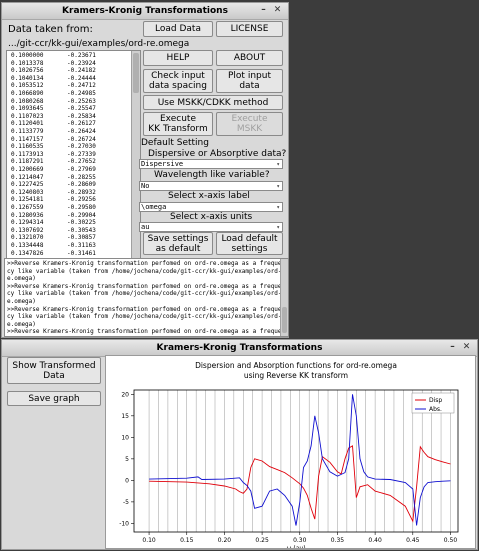 Image resolution: width=479 pixels, height=551 pixels. Describe the element at coordinates (178, 124) in the screenshot. I see `execute-kk-button: Execute KK Transform` at that location.